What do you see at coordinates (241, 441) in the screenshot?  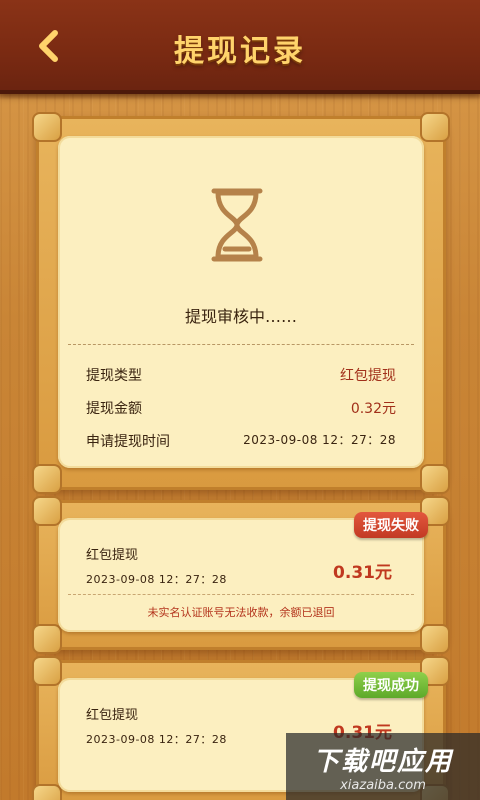 I see `detail-row-time: 申请提现时间 2023-09-08 12：27：28` at bounding box center [241, 441].